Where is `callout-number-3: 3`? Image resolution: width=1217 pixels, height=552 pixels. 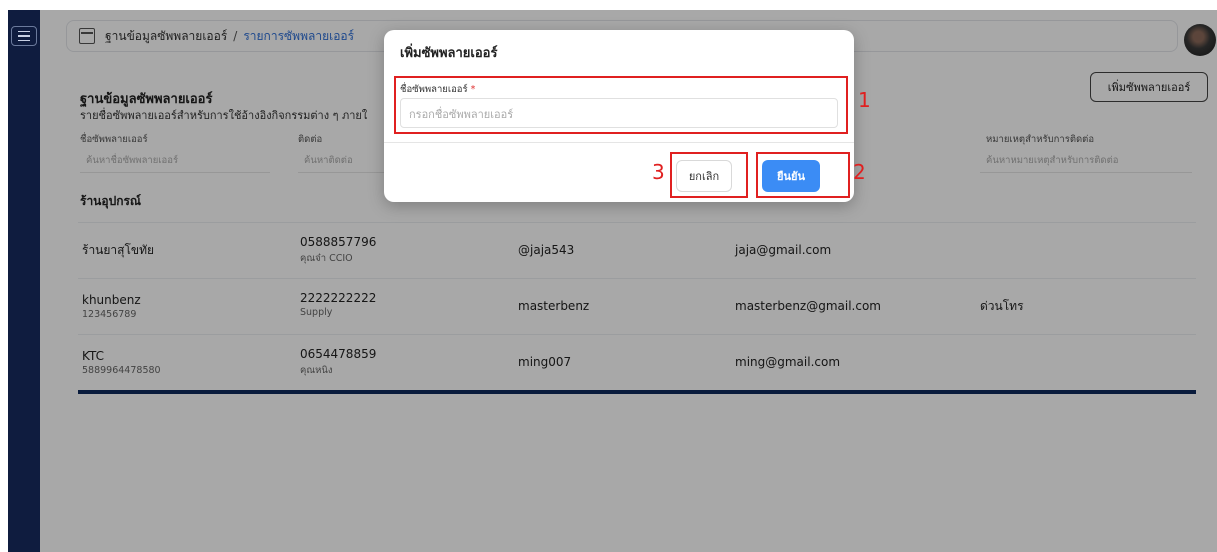 callout-number-3: 3 is located at coordinates (658, 172).